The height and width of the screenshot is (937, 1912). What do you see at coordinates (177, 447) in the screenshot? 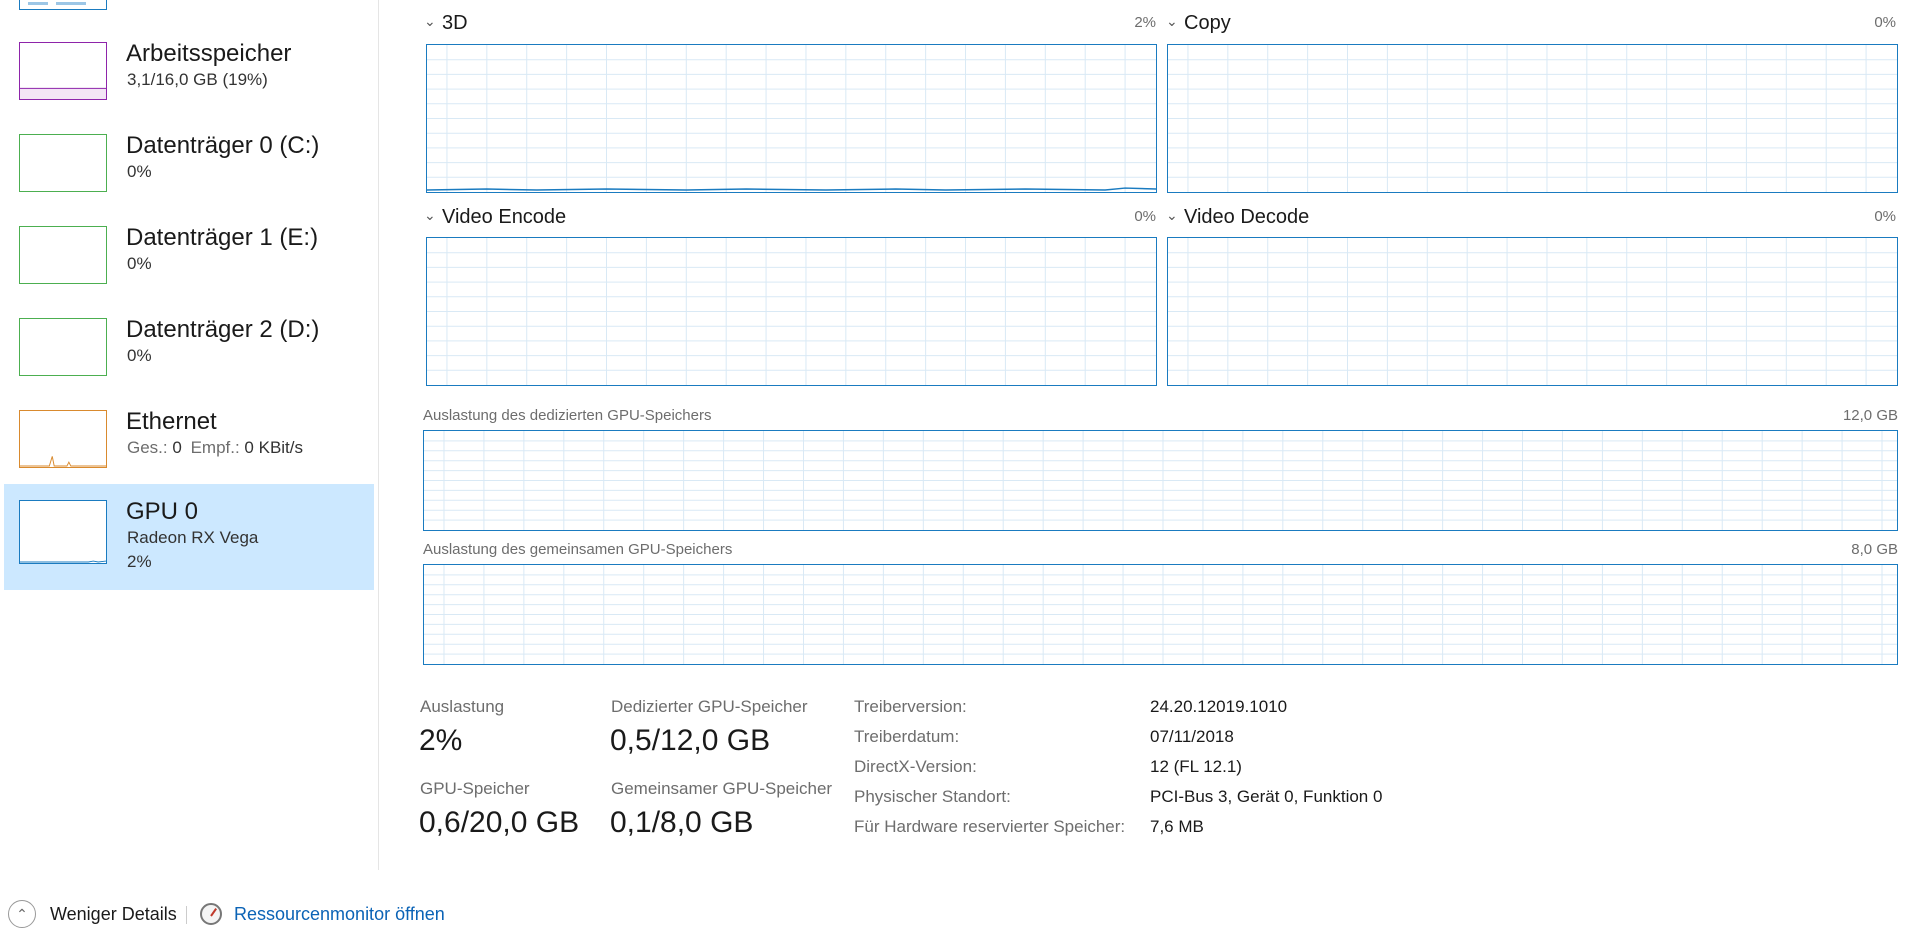
I see `send-value: 0` at bounding box center [177, 447].